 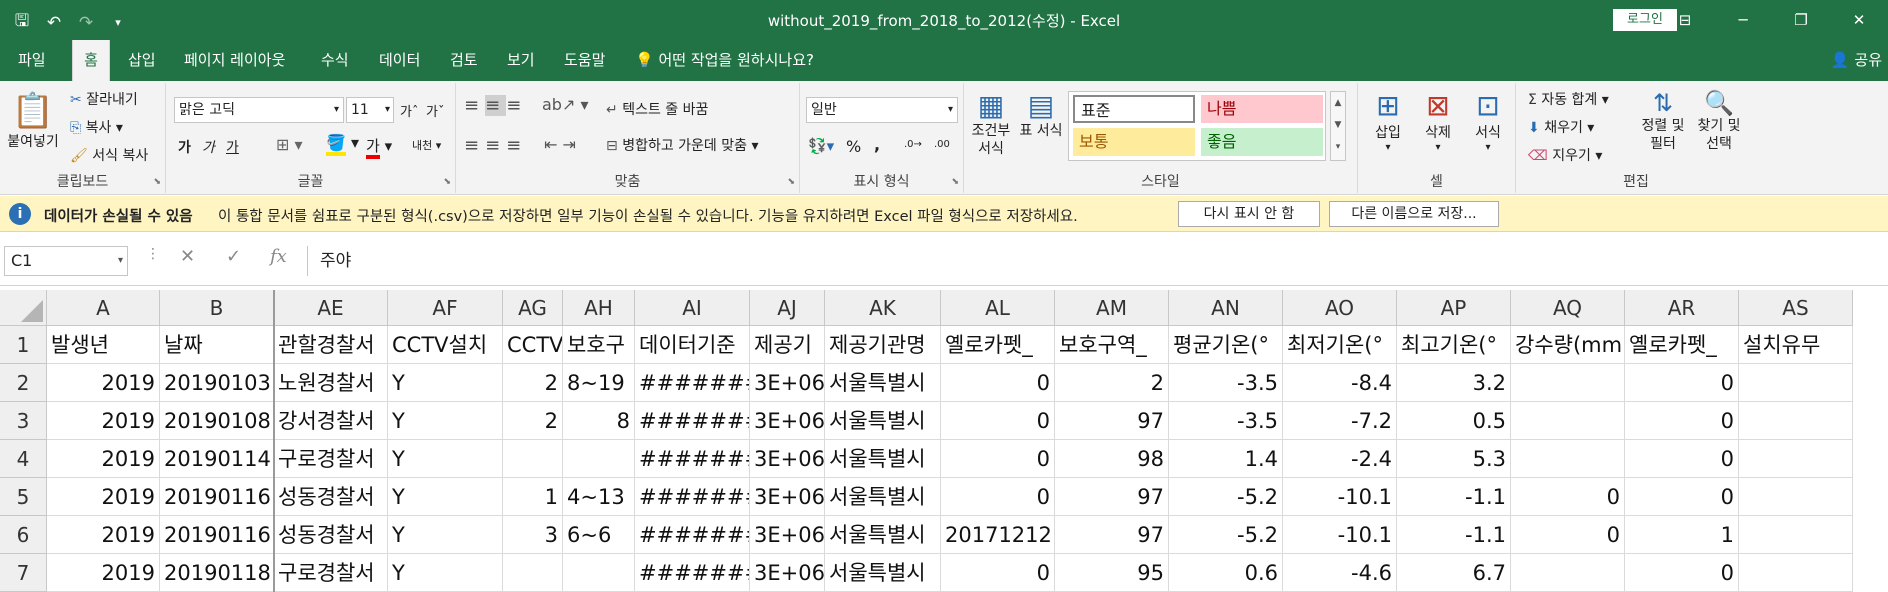 I want to click on cell-ah1: 보호구, so click(x=599, y=345).